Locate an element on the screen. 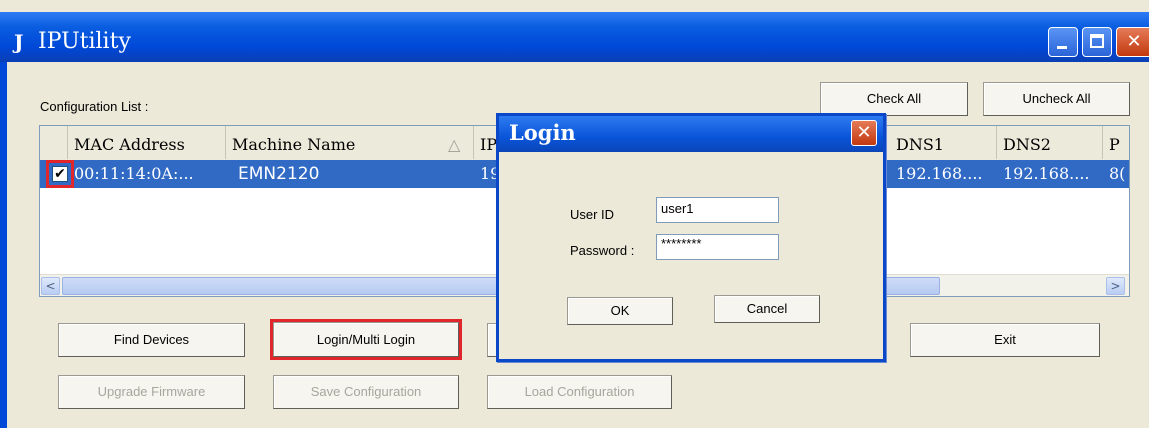 The image size is (1149, 428). user-id-field: user1 is located at coordinates (717, 210).